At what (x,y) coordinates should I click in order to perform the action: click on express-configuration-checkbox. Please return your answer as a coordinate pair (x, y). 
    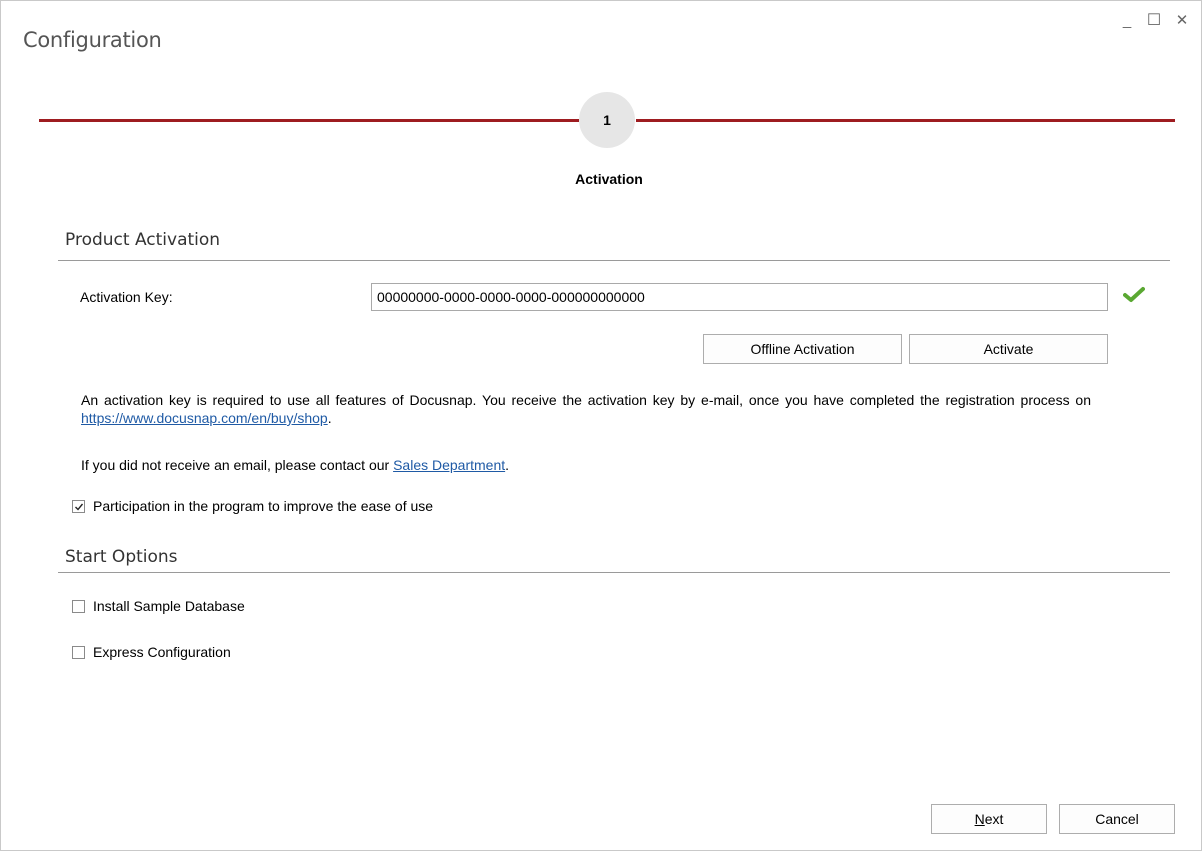
    Looking at the image, I should click on (78, 652).